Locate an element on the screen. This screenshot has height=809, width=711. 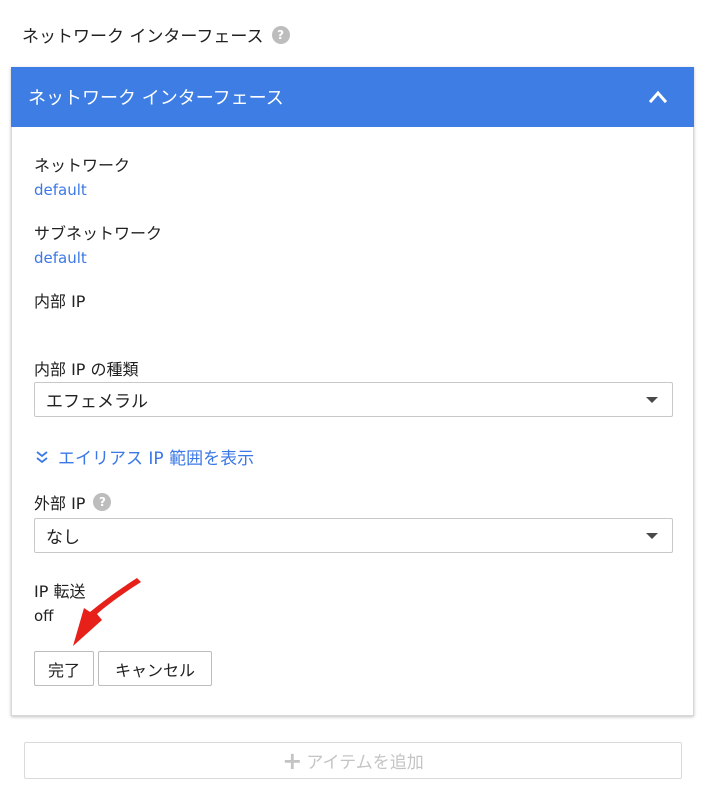
ip-forwarding-field: IP 転送 off is located at coordinates (59, 601).